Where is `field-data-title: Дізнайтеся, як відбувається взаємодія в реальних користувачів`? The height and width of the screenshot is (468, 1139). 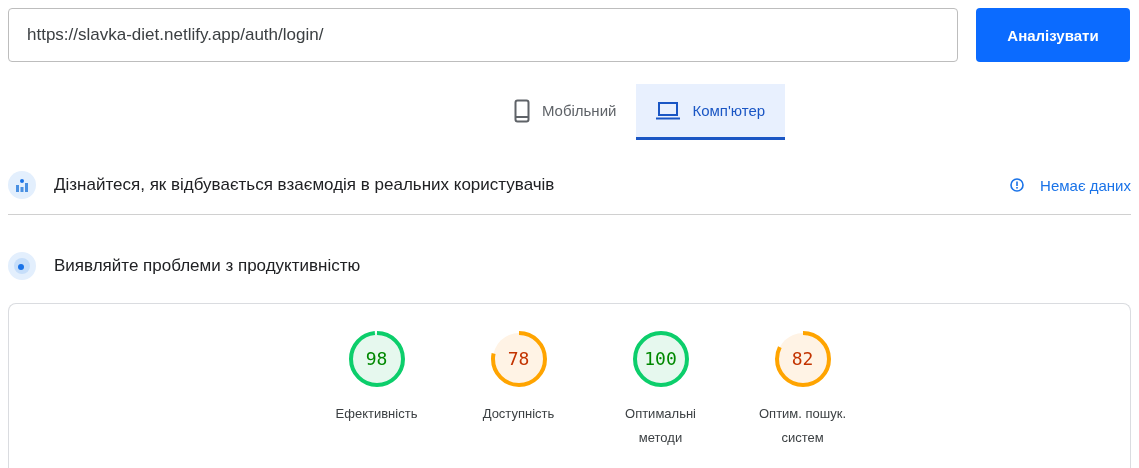 field-data-title: Дізнайтеся, як відбувається взаємодія в реальних користувачів is located at coordinates (305, 185).